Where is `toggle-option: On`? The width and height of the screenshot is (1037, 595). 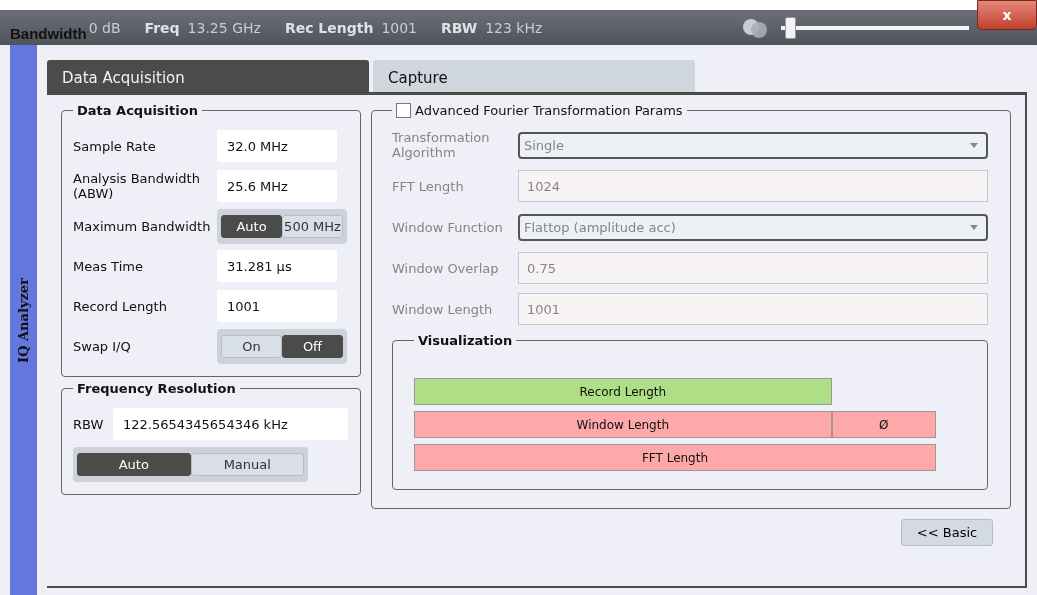
toggle-option: On is located at coordinates (251, 346).